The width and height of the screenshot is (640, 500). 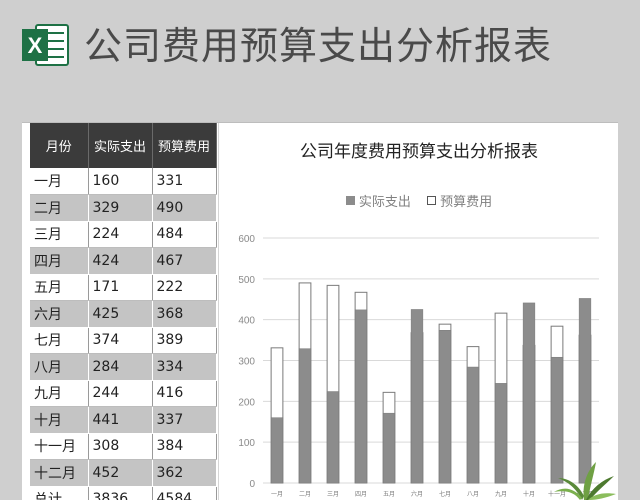 What do you see at coordinates (120, 314) in the screenshot?
I see `cell-actual: 425` at bounding box center [120, 314].